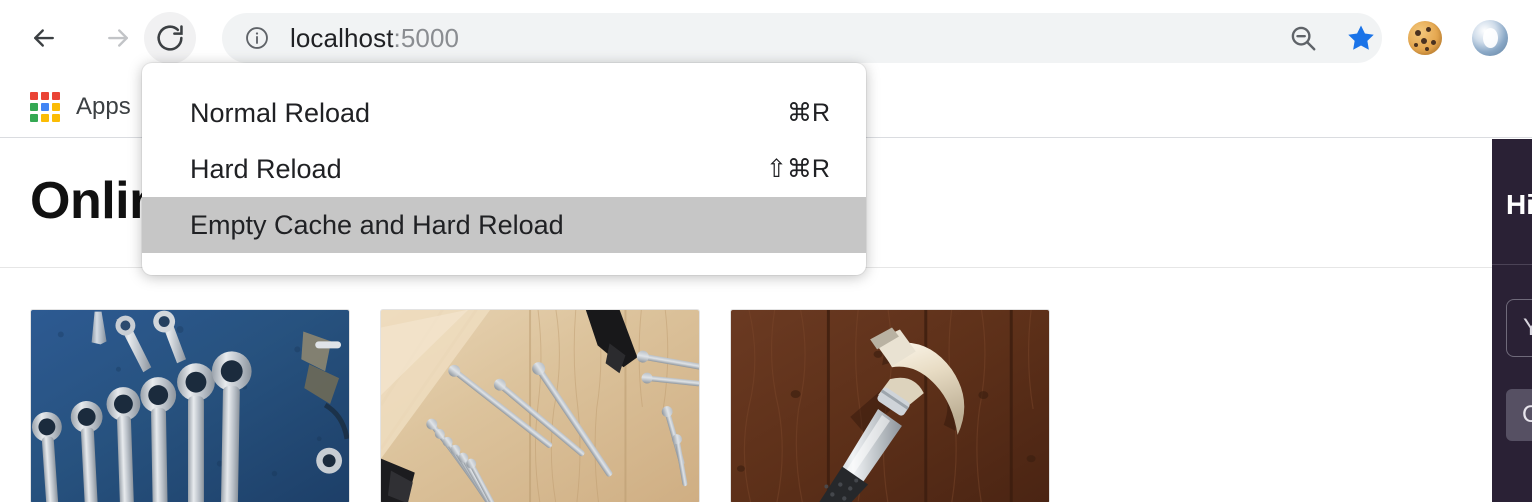 Image resolution: width=1532 pixels, height=502 pixels. What do you see at coordinates (266, 168) in the screenshot?
I see `menu-item-label: Hard Reload` at bounding box center [266, 168].